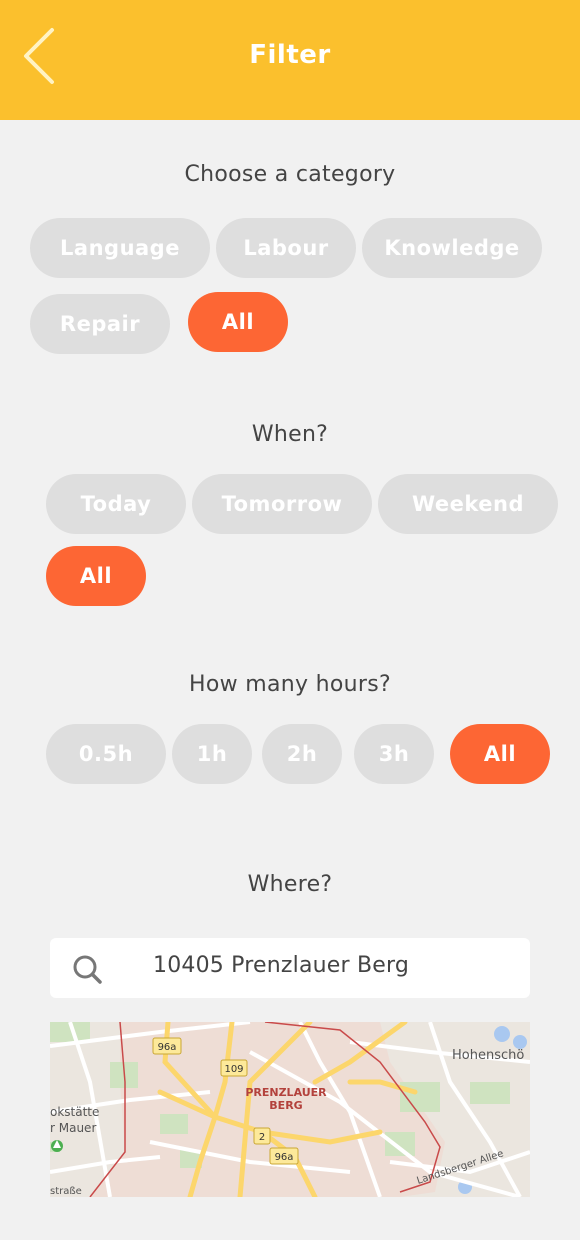  I want to click on page-title: Filter, so click(290, 55).